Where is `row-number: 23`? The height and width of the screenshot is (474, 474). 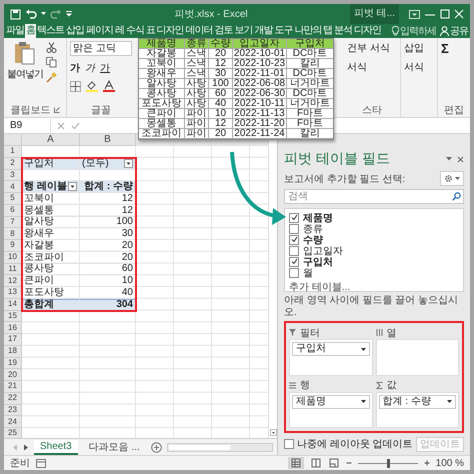
row-number: 23 is located at coordinates (13, 410).